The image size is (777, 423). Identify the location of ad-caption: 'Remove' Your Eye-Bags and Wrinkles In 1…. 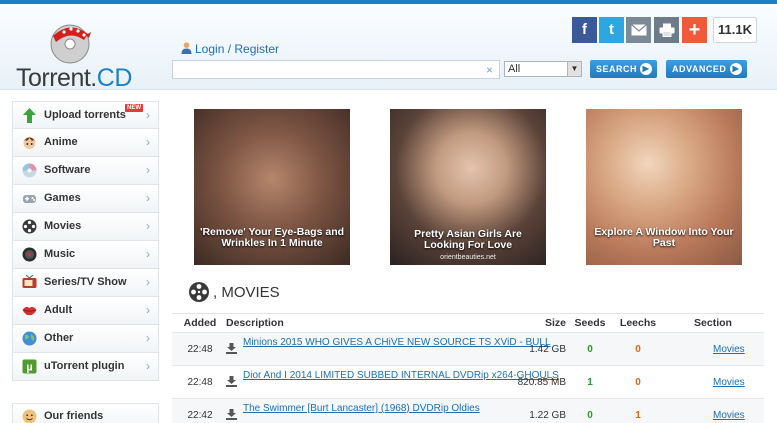
(272, 237).